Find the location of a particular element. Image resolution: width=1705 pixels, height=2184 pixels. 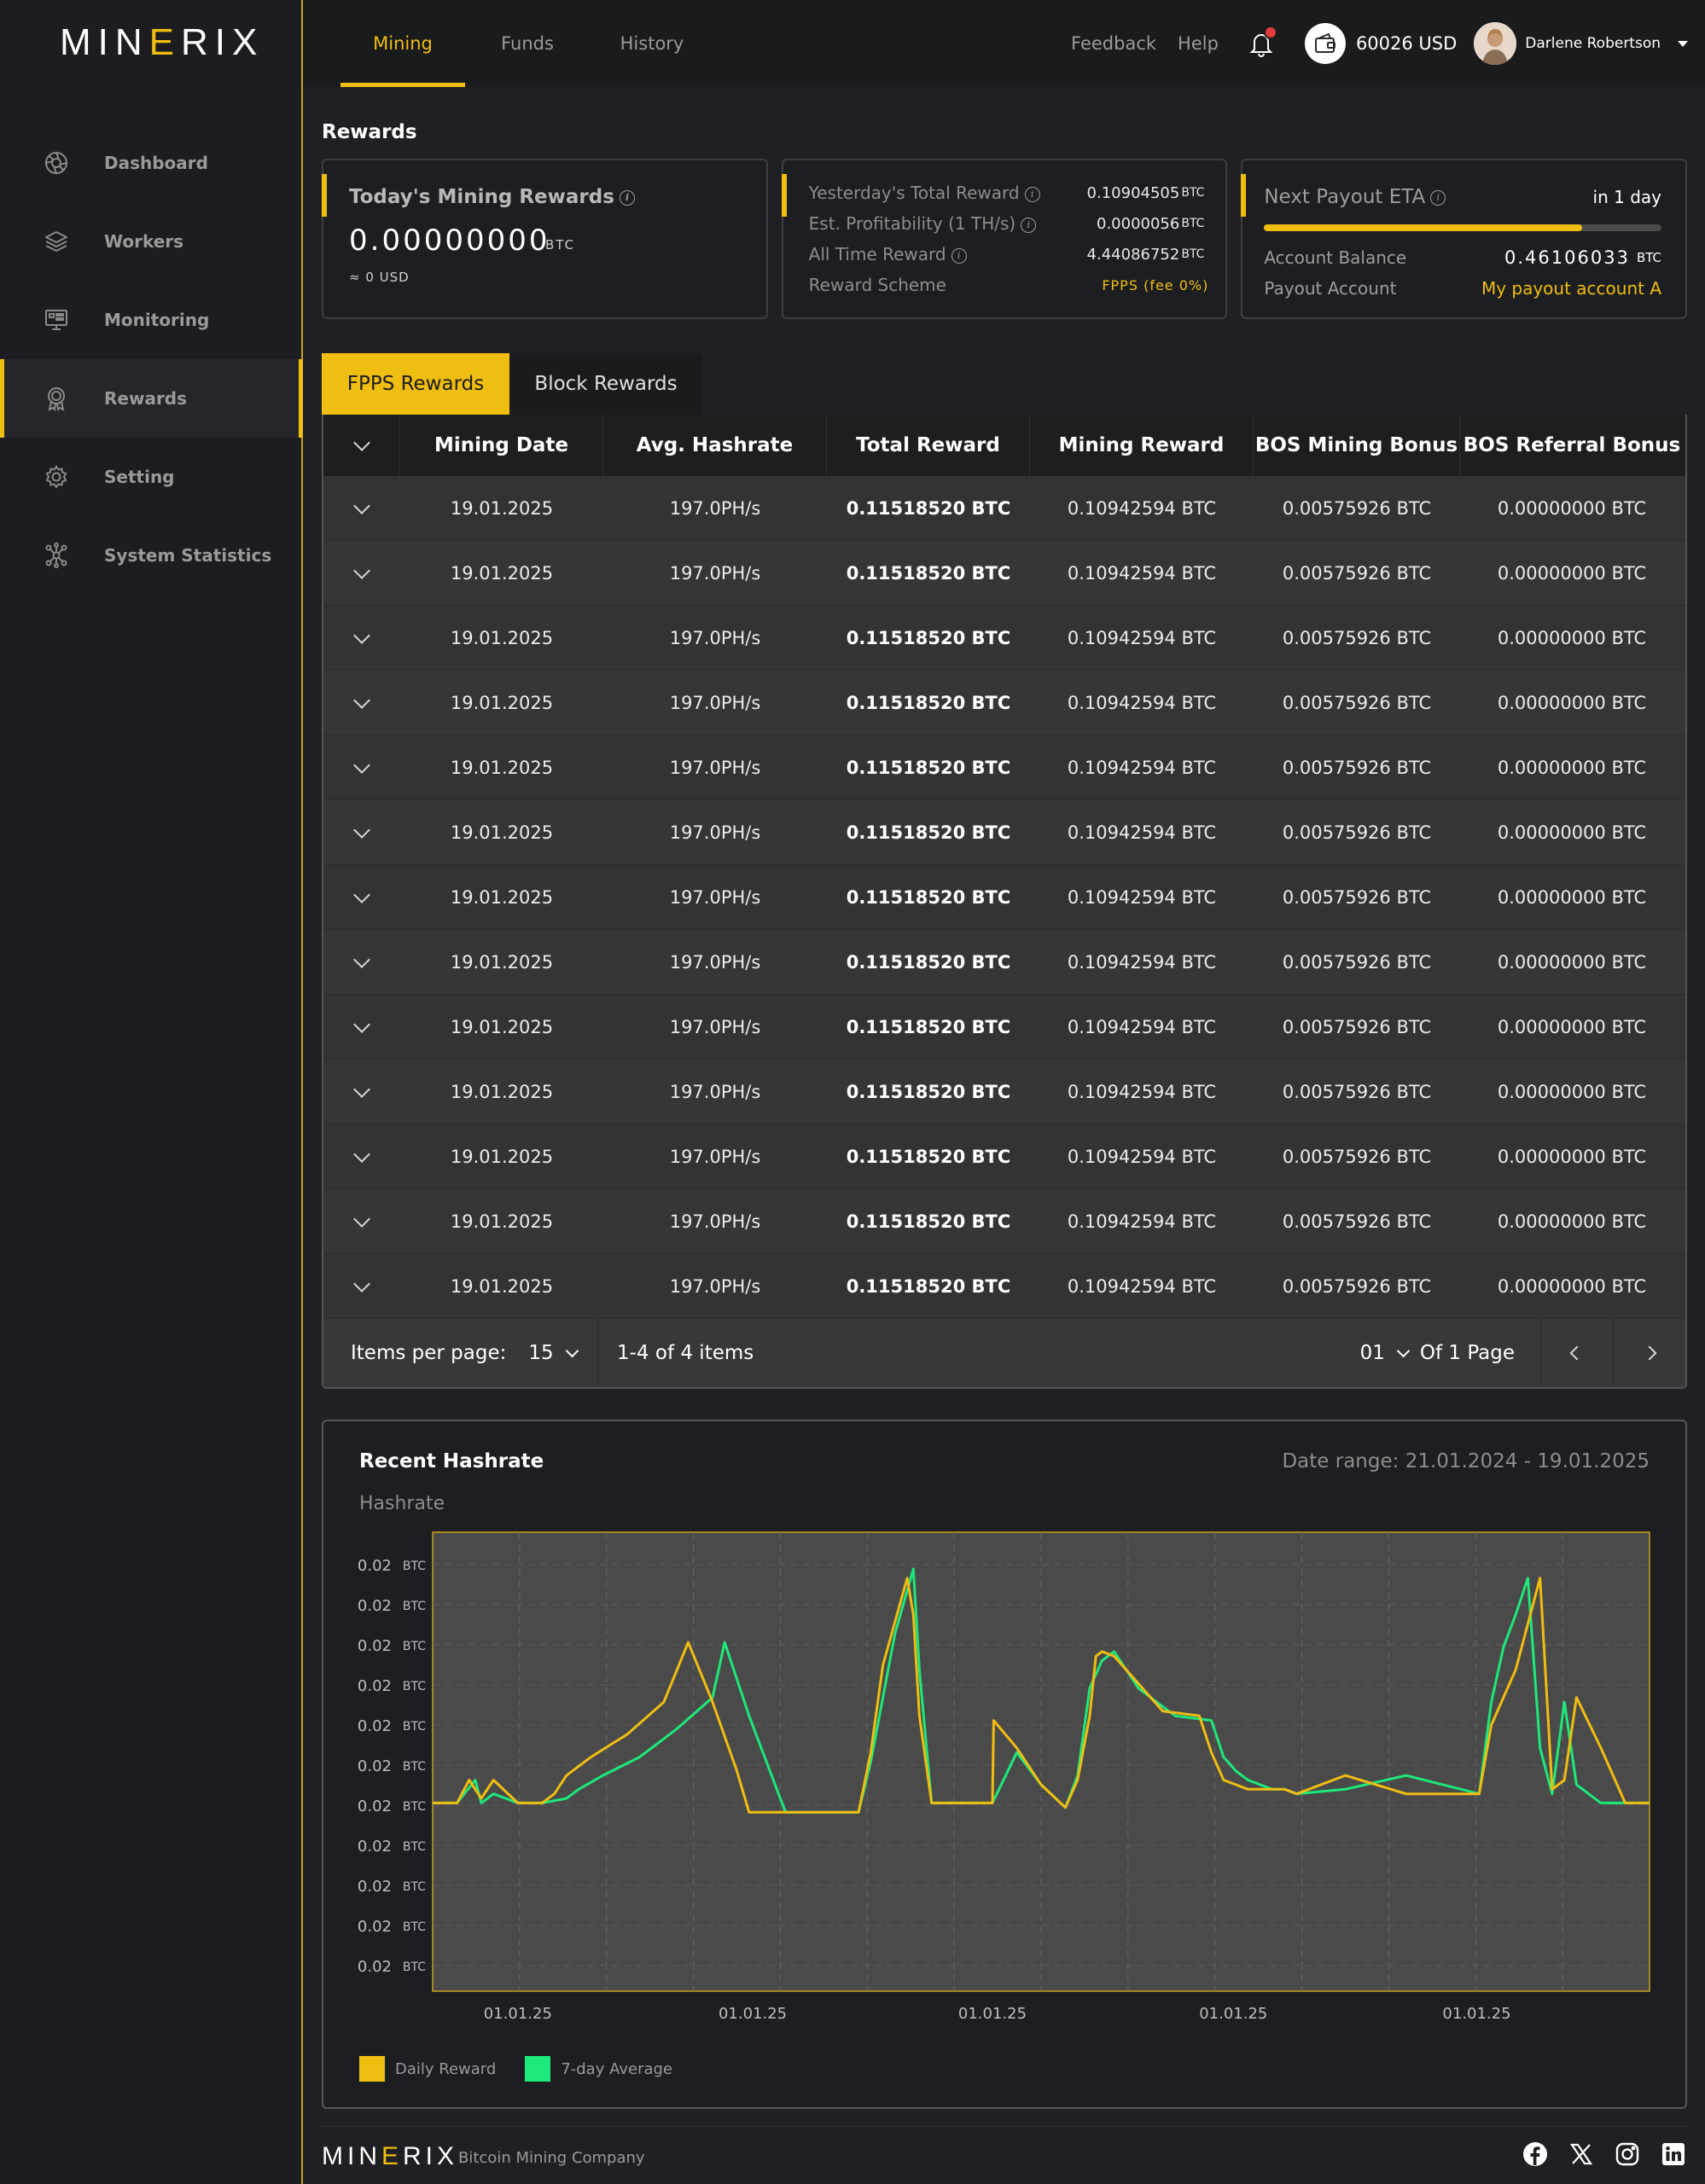

tab-fpps-rewards: FPPS Rewards is located at coordinates (416, 384).